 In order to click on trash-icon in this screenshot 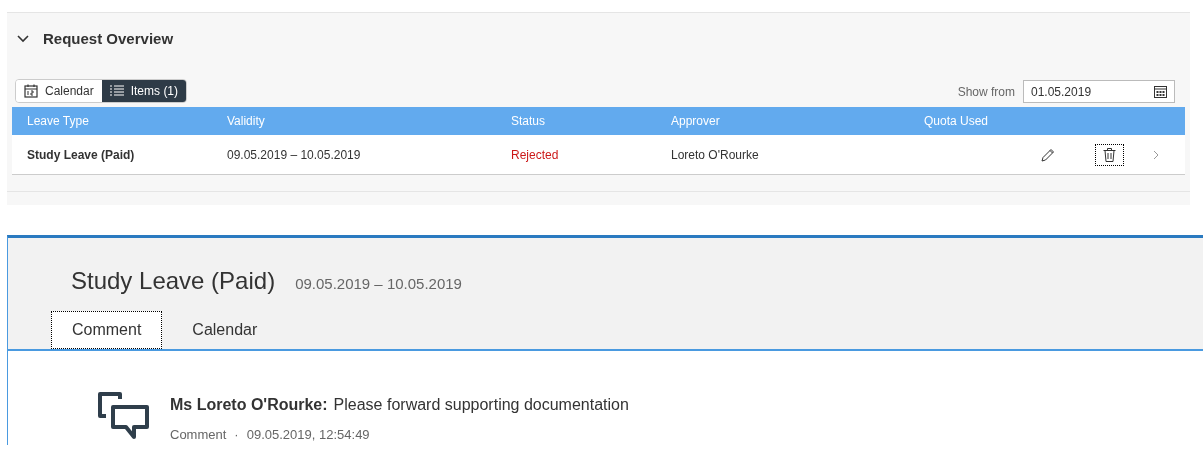, I will do `click(1109, 154)`.